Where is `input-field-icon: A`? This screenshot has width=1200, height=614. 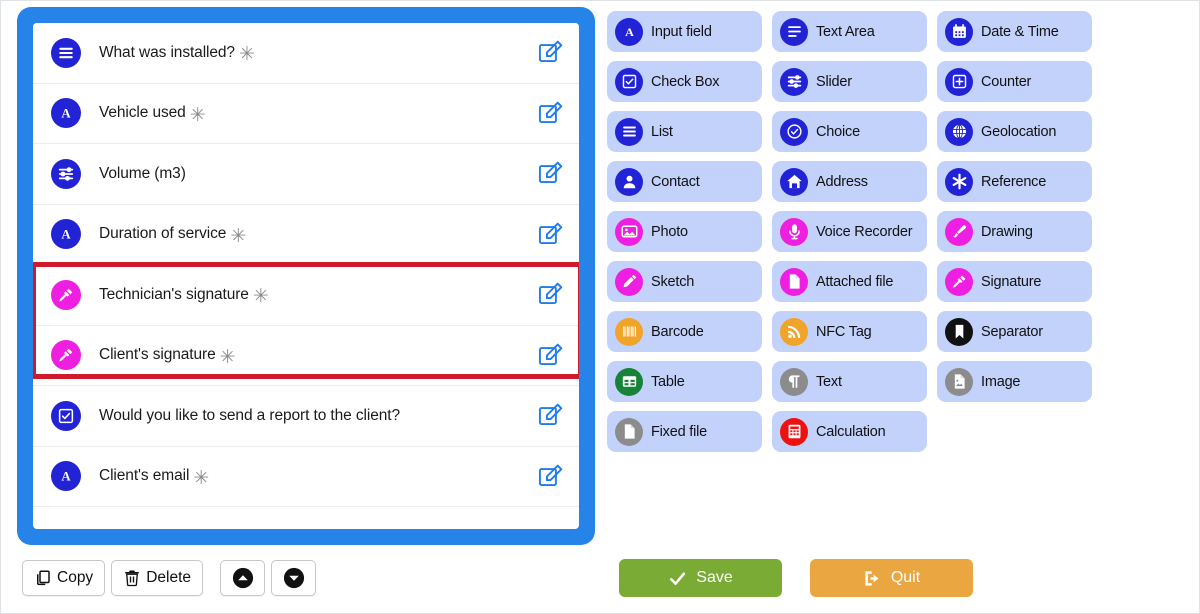 input-field-icon: A is located at coordinates (66, 476).